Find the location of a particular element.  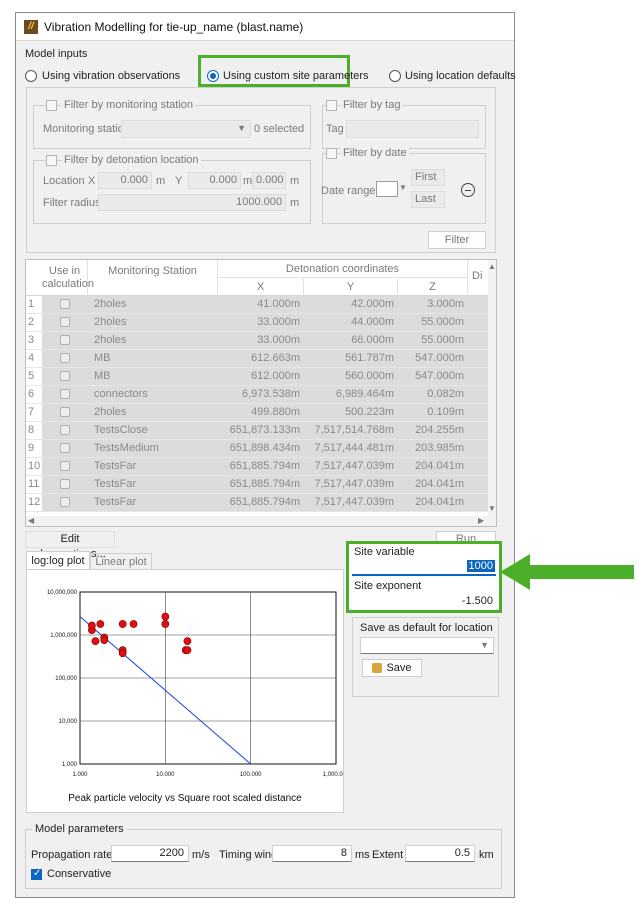

row-y: 6,989.464m is located at coordinates (364, 394).